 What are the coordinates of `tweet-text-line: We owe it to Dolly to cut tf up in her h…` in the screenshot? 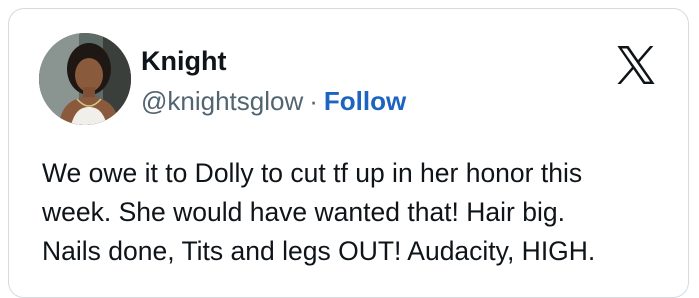 It's located at (312, 173).